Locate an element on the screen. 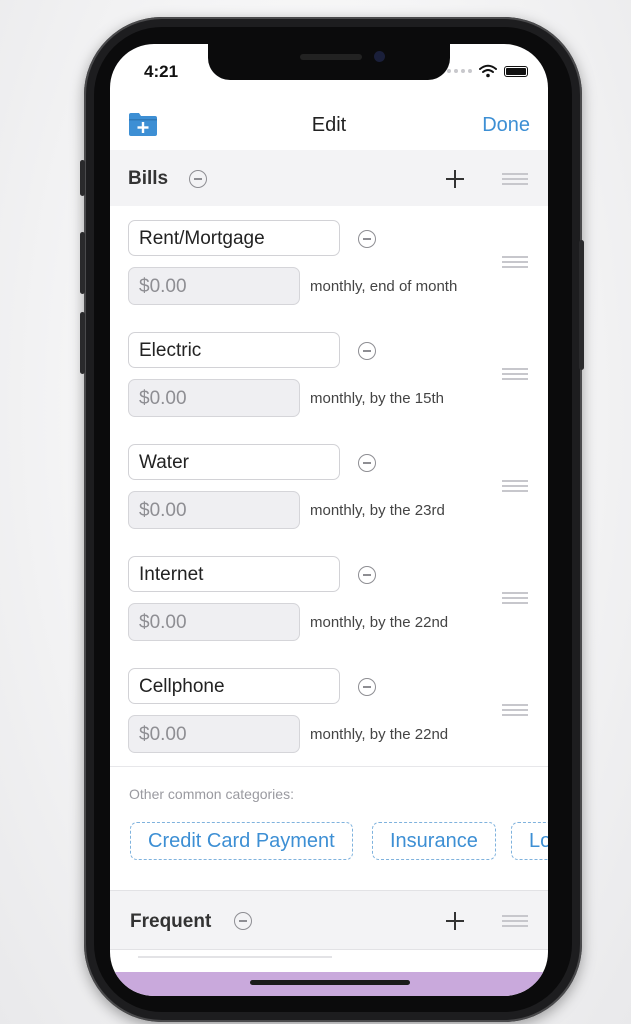 The width and height of the screenshot is (631, 1024). status-time: 4:21 is located at coordinates (161, 71).